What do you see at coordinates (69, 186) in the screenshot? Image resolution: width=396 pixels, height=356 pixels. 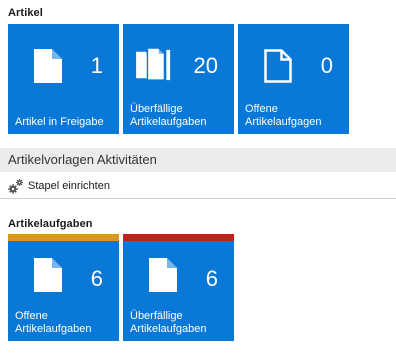 I see `setup-batch-label: Stapel einrichten` at bounding box center [69, 186].